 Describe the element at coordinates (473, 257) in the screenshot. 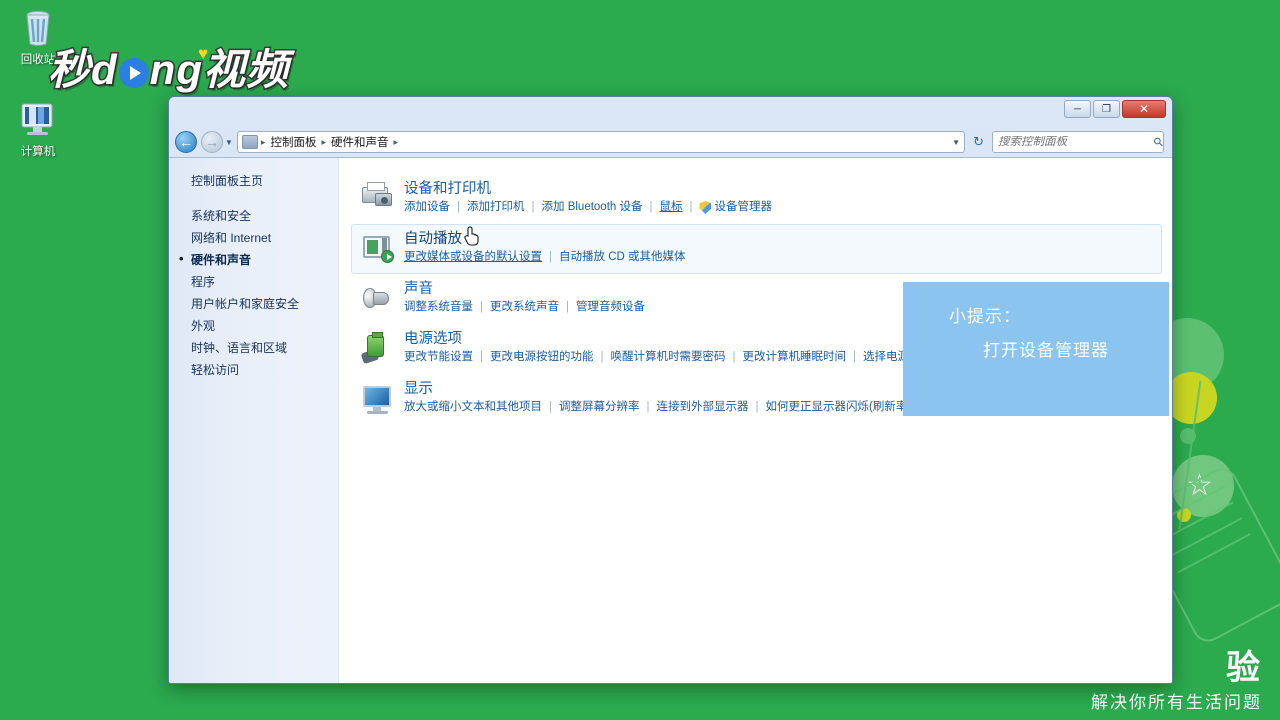

I see `link-change-default-settings: 更改媒体或设备的默认设置` at that location.